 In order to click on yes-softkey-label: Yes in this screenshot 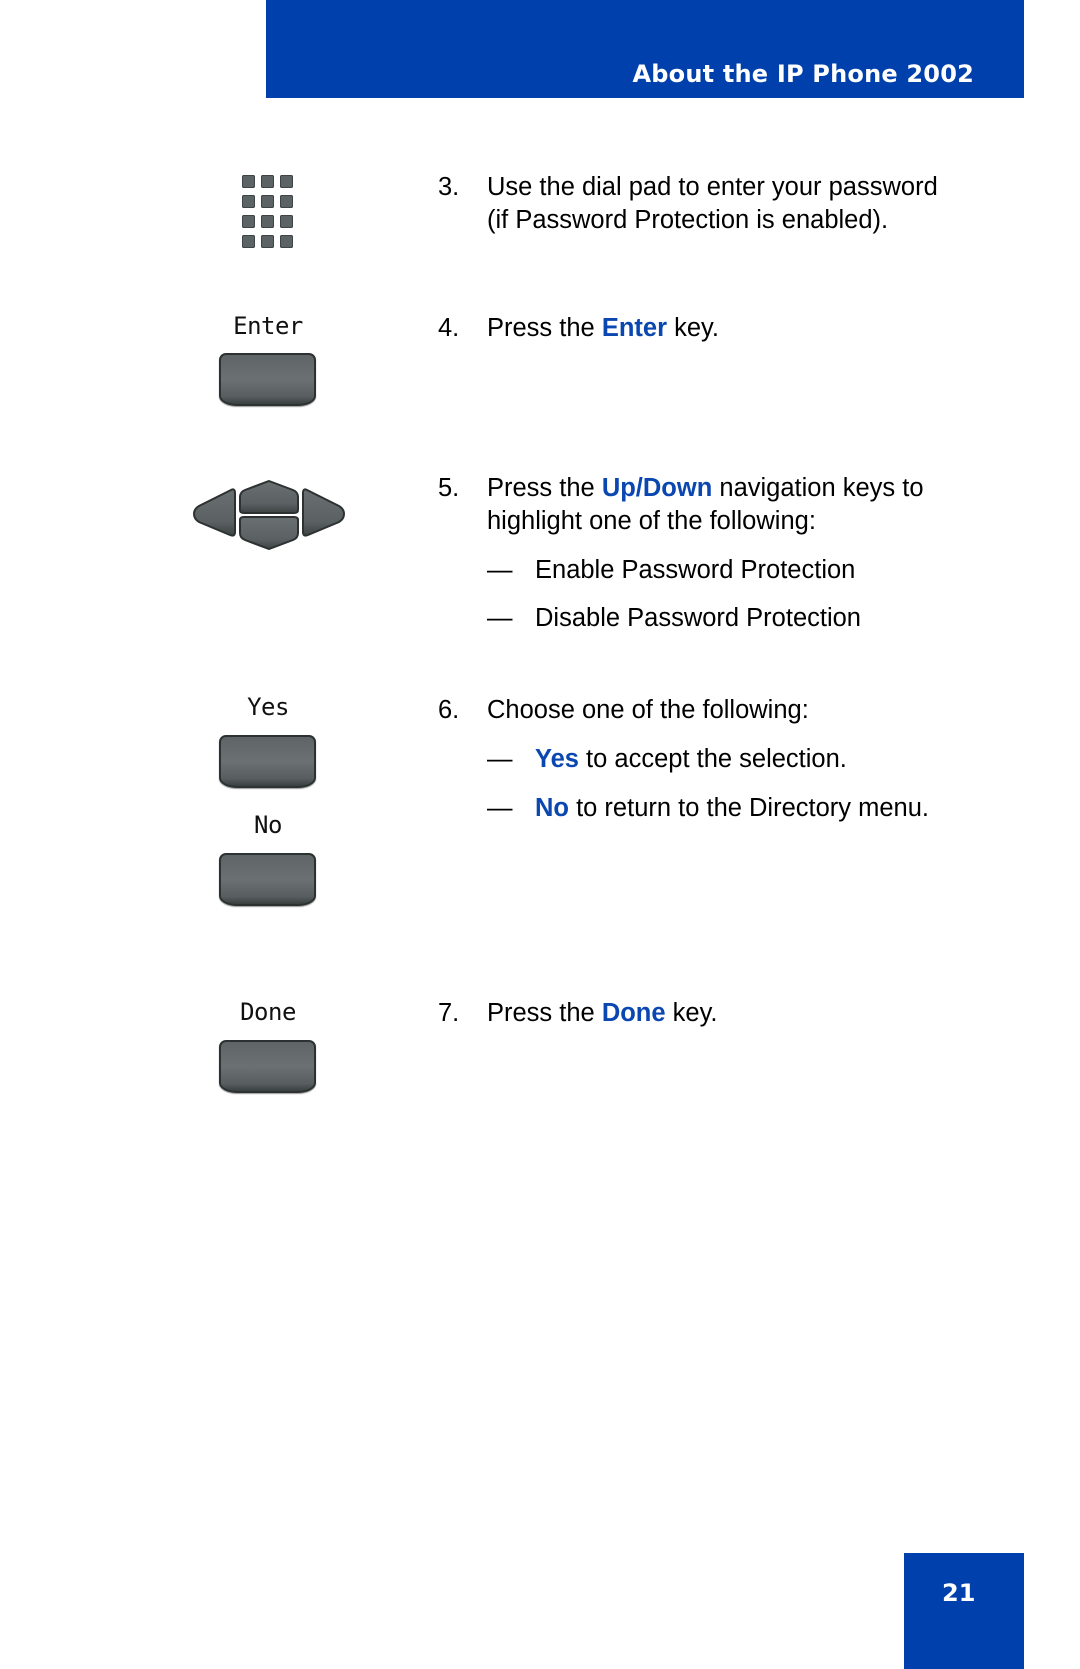, I will do `click(268, 707)`.